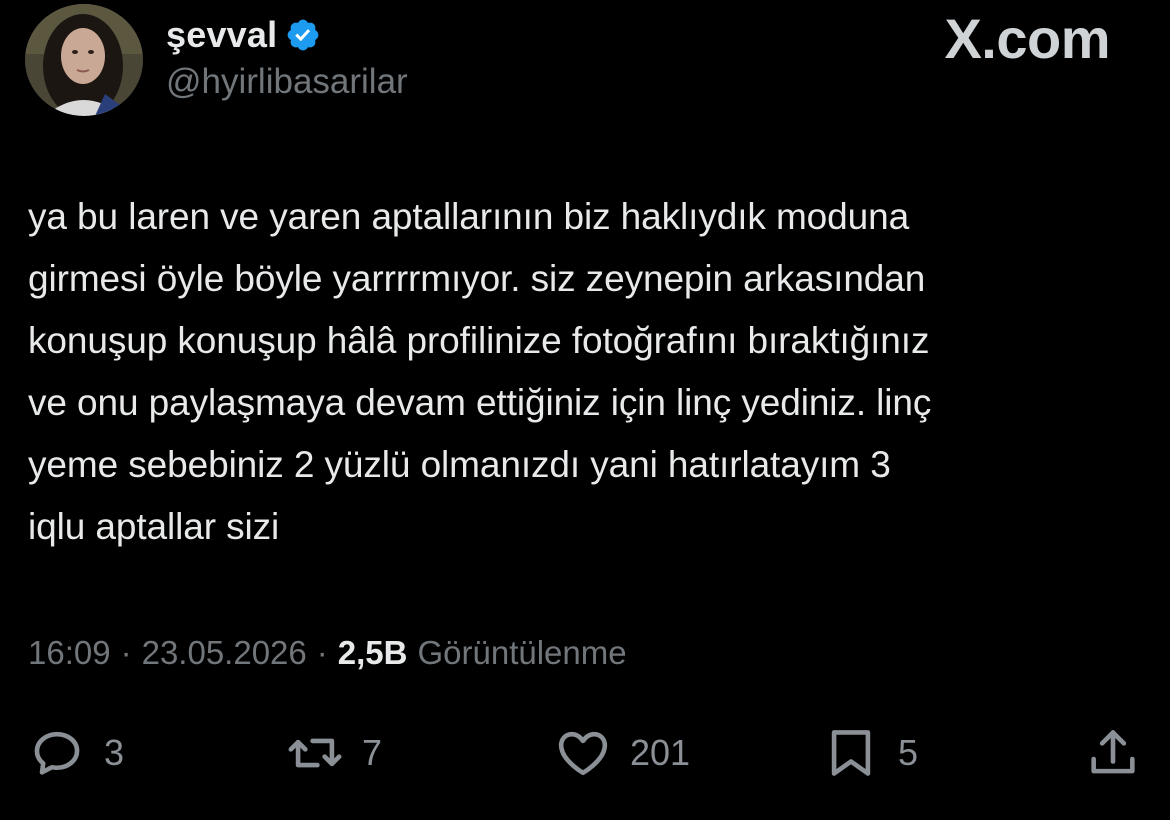  I want to click on tweet-meta: 16:09 · 23.05.2026 · 2,5B Görüntülenme, so click(327, 653).